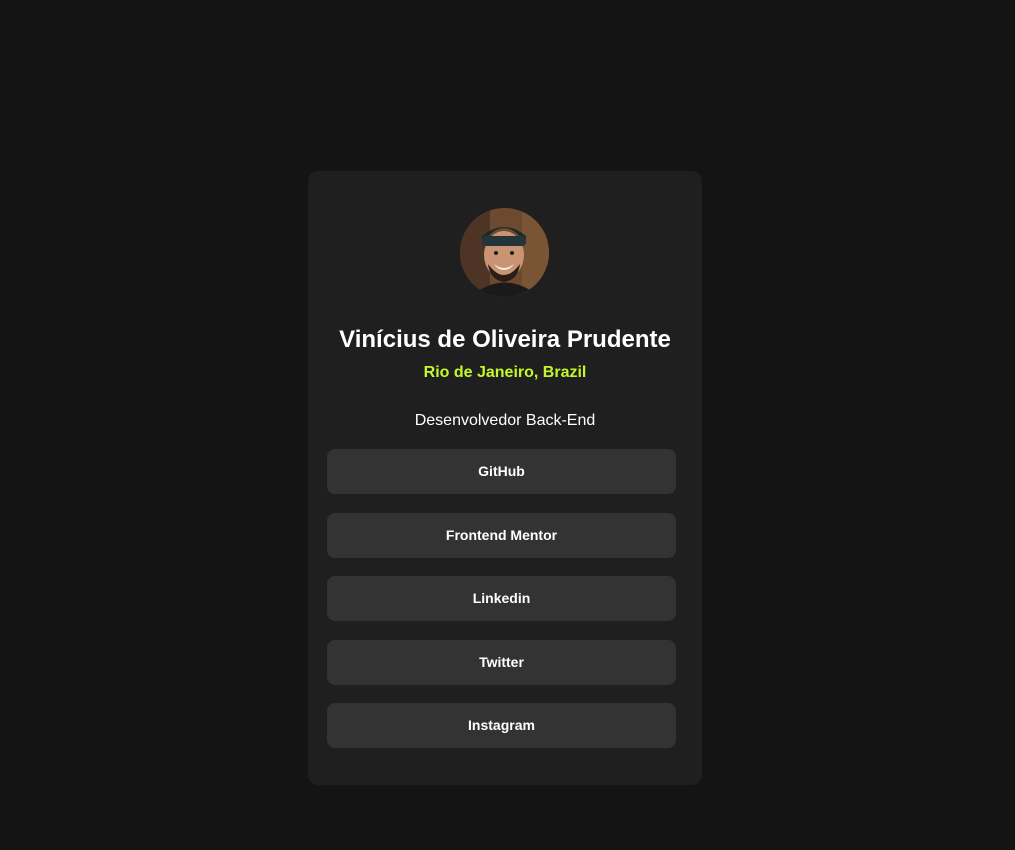 Image resolution: width=1015 pixels, height=850 pixels. What do you see at coordinates (501, 662) in the screenshot?
I see `twitter-link-button: Twitter` at bounding box center [501, 662].